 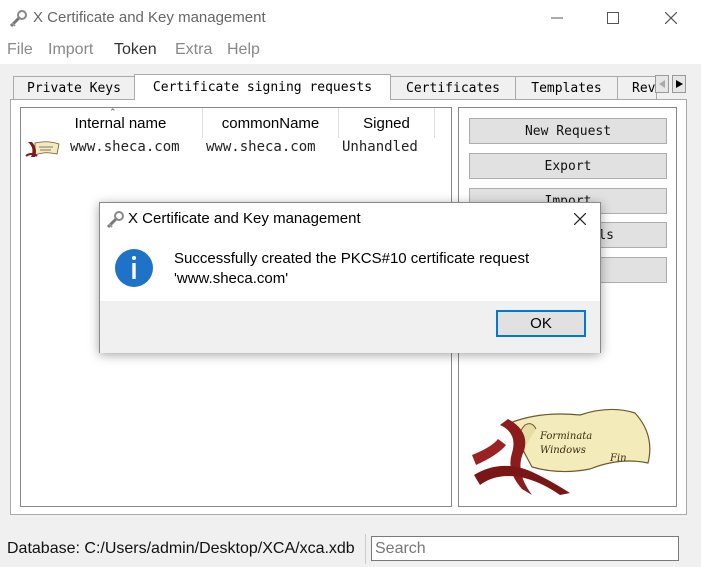 What do you see at coordinates (262, 87) in the screenshot?
I see `tab-certificate-signing-requests: Certificate signing requests` at bounding box center [262, 87].